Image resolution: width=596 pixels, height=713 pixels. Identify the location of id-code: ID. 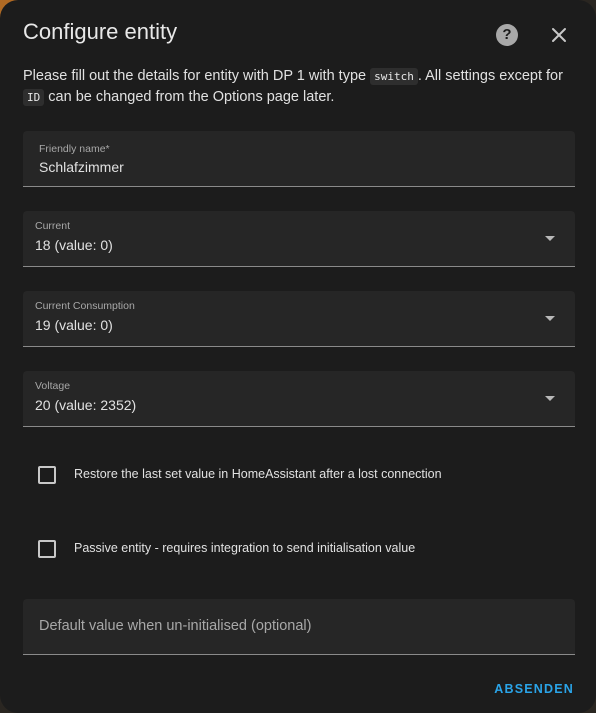
(34, 97).